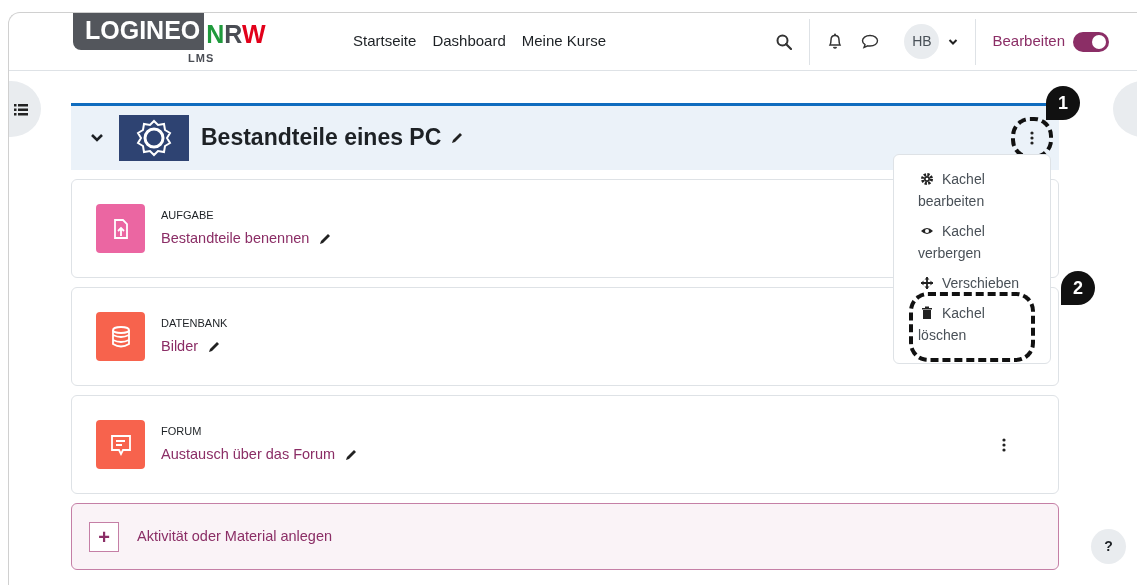  I want to click on logo-subtitle: LMS, so click(201, 59).